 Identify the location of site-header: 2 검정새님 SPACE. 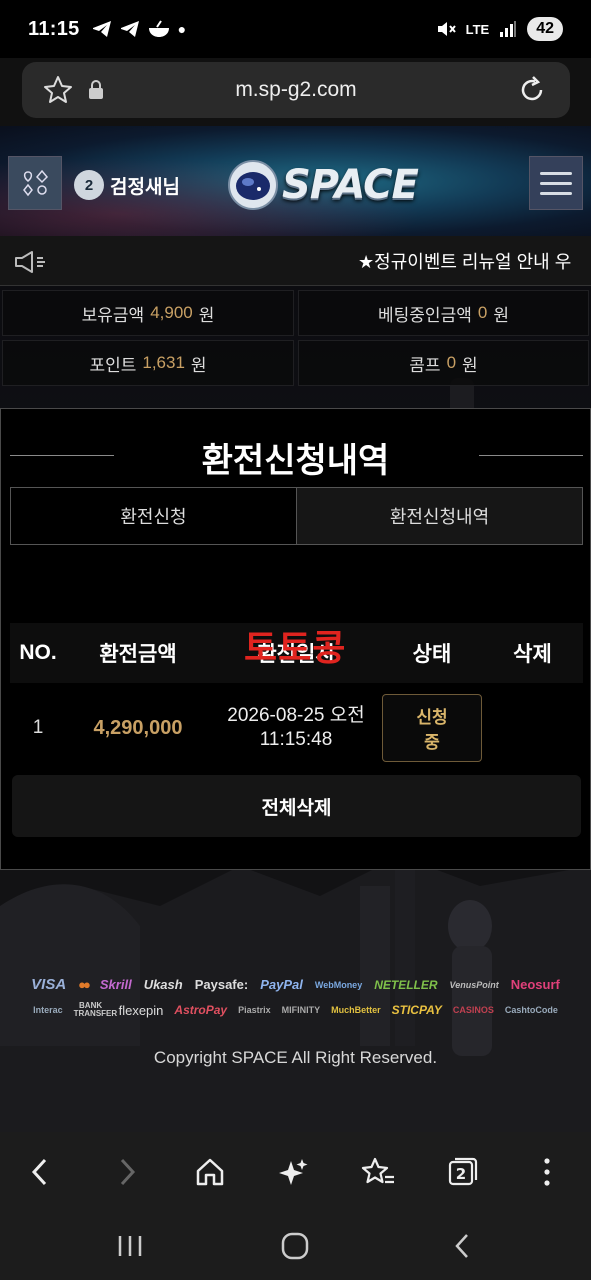
(295, 181).